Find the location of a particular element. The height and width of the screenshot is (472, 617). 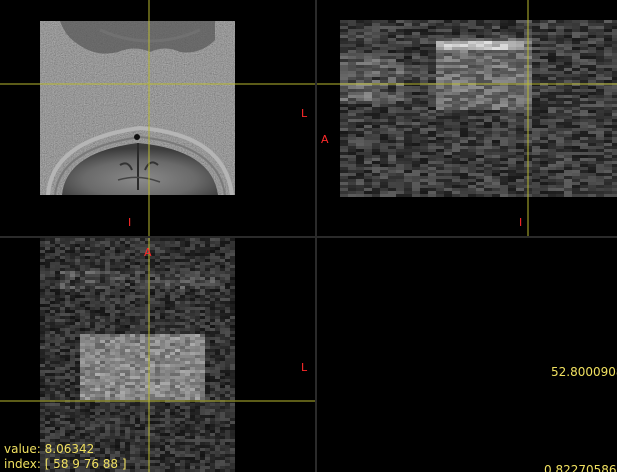

voxel-index-readout: index: [ 58 9 76 88 ] is located at coordinates (65, 464).